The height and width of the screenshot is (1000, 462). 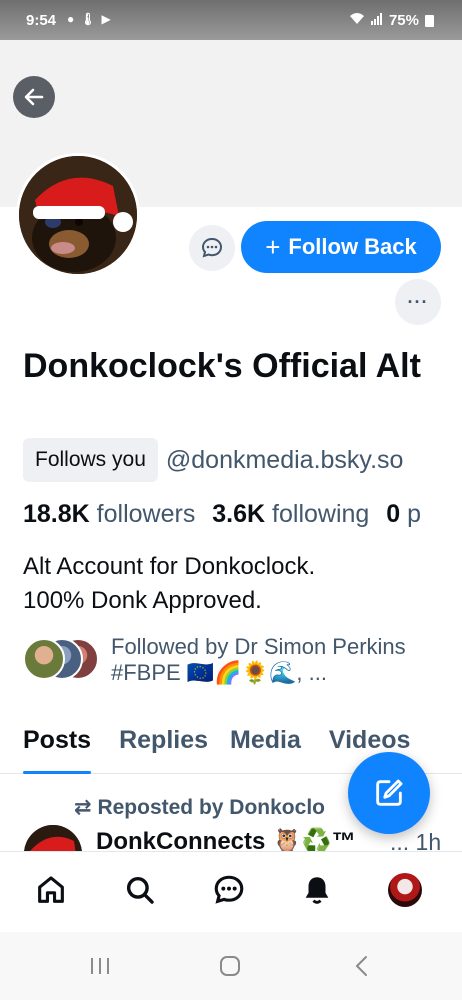 I want to click on compose-button, so click(x=389, y=793).